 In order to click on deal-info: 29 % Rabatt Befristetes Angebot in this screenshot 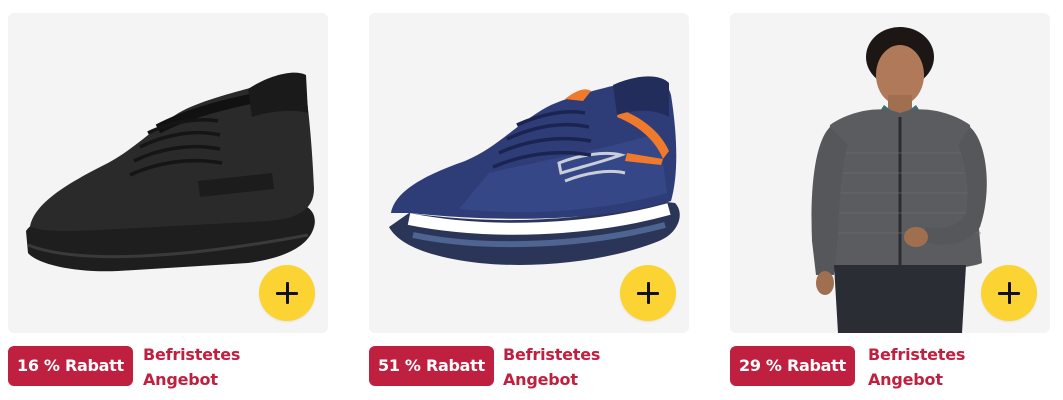, I will do `click(890, 367)`.